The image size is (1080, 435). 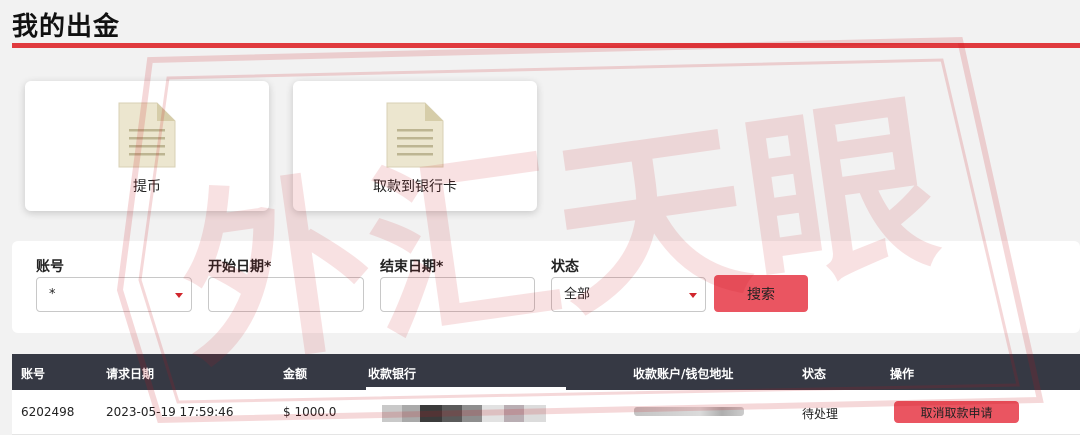 What do you see at coordinates (628, 294) in the screenshot?
I see `status-select: 全部` at bounding box center [628, 294].